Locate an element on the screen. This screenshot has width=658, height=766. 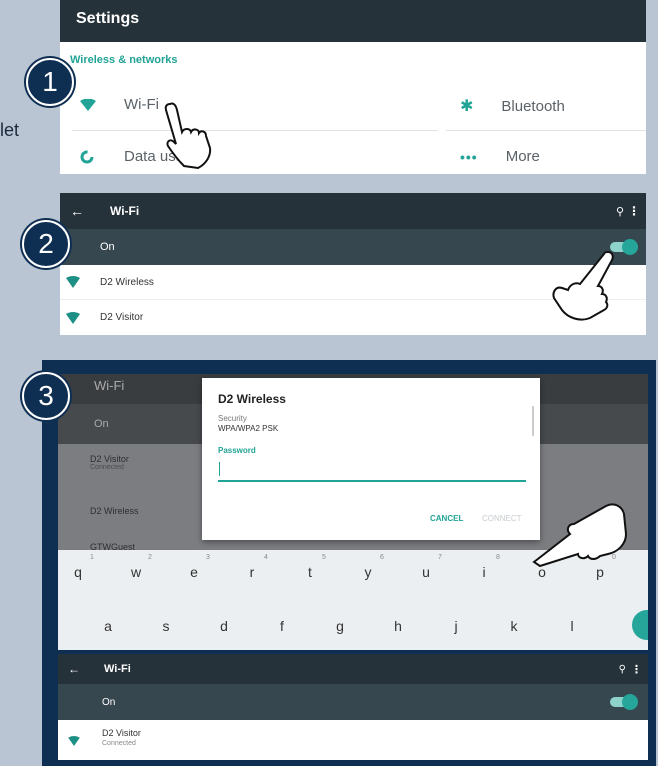
key-u: u is located at coordinates (426, 572).